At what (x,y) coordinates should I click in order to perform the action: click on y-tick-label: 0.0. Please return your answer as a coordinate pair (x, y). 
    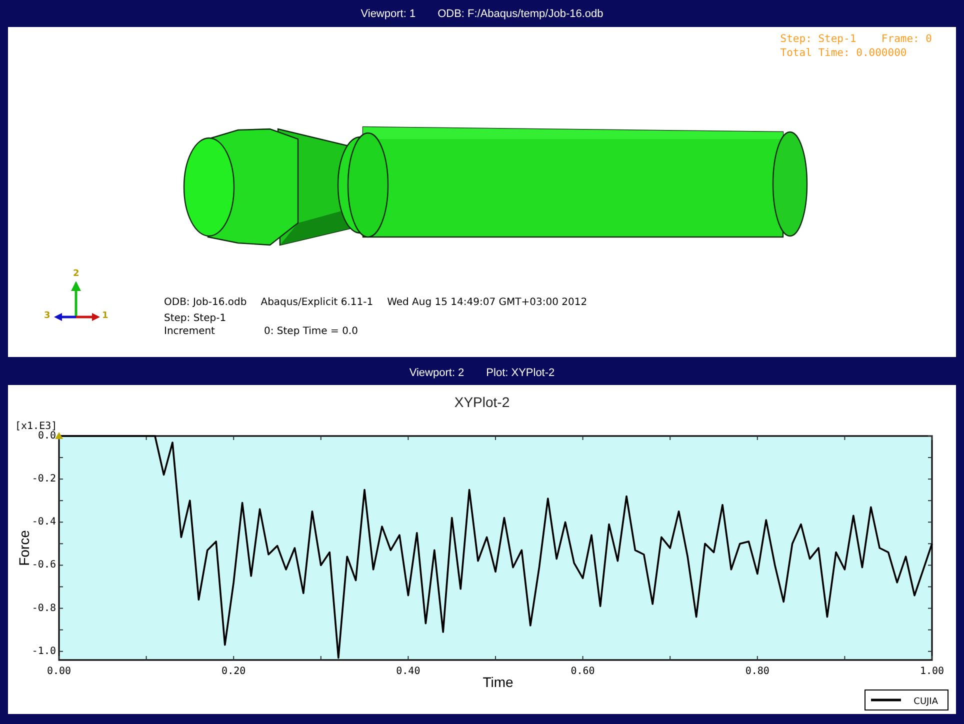
    Looking at the image, I should click on (47, 436).